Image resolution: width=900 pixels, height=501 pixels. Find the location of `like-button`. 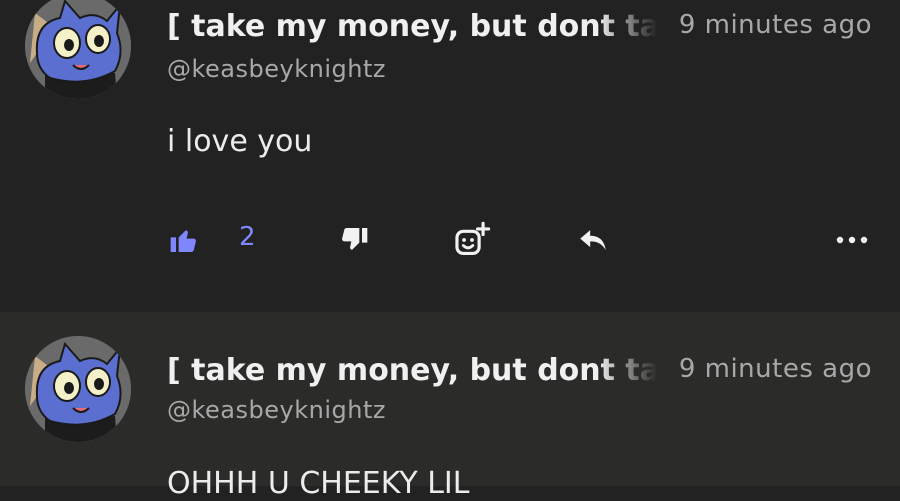

like-button is located at coordinates (184, 240).